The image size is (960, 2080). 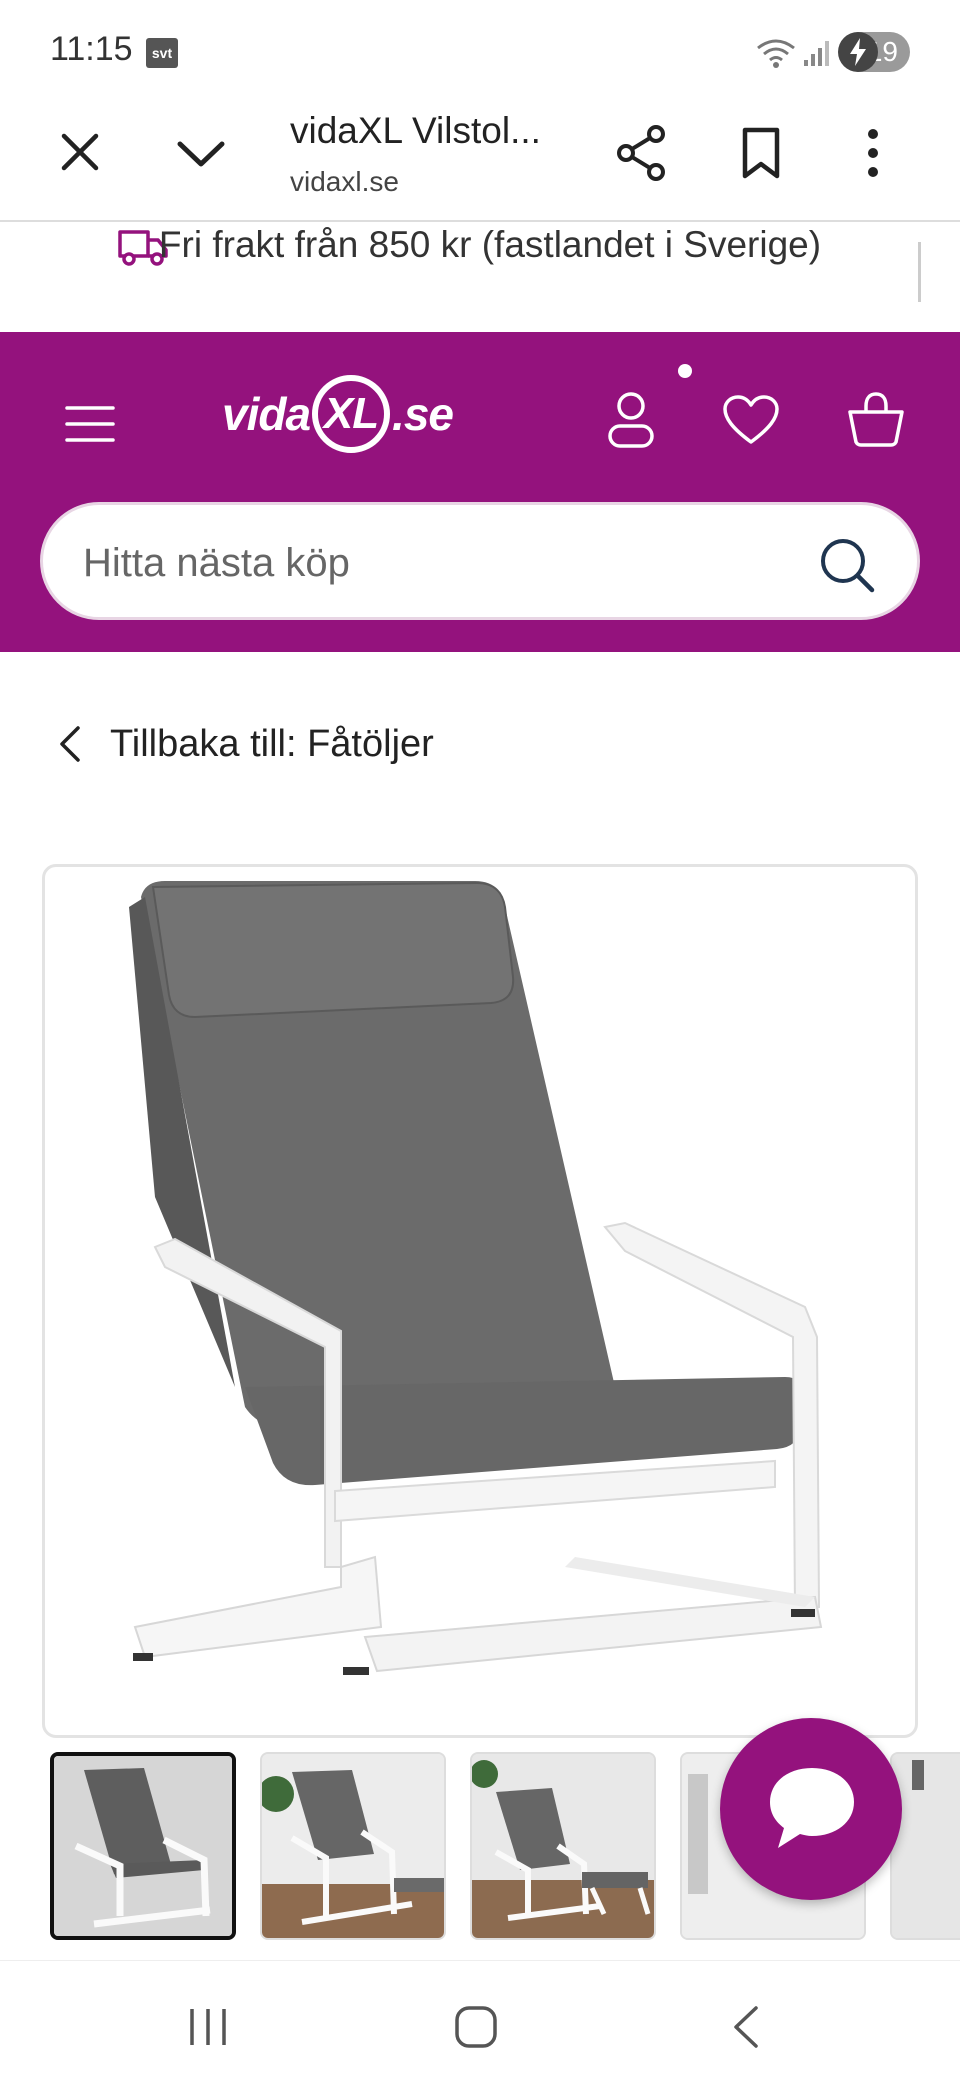 I want to click on battery-charging-icon, so click(x=858, y=52).